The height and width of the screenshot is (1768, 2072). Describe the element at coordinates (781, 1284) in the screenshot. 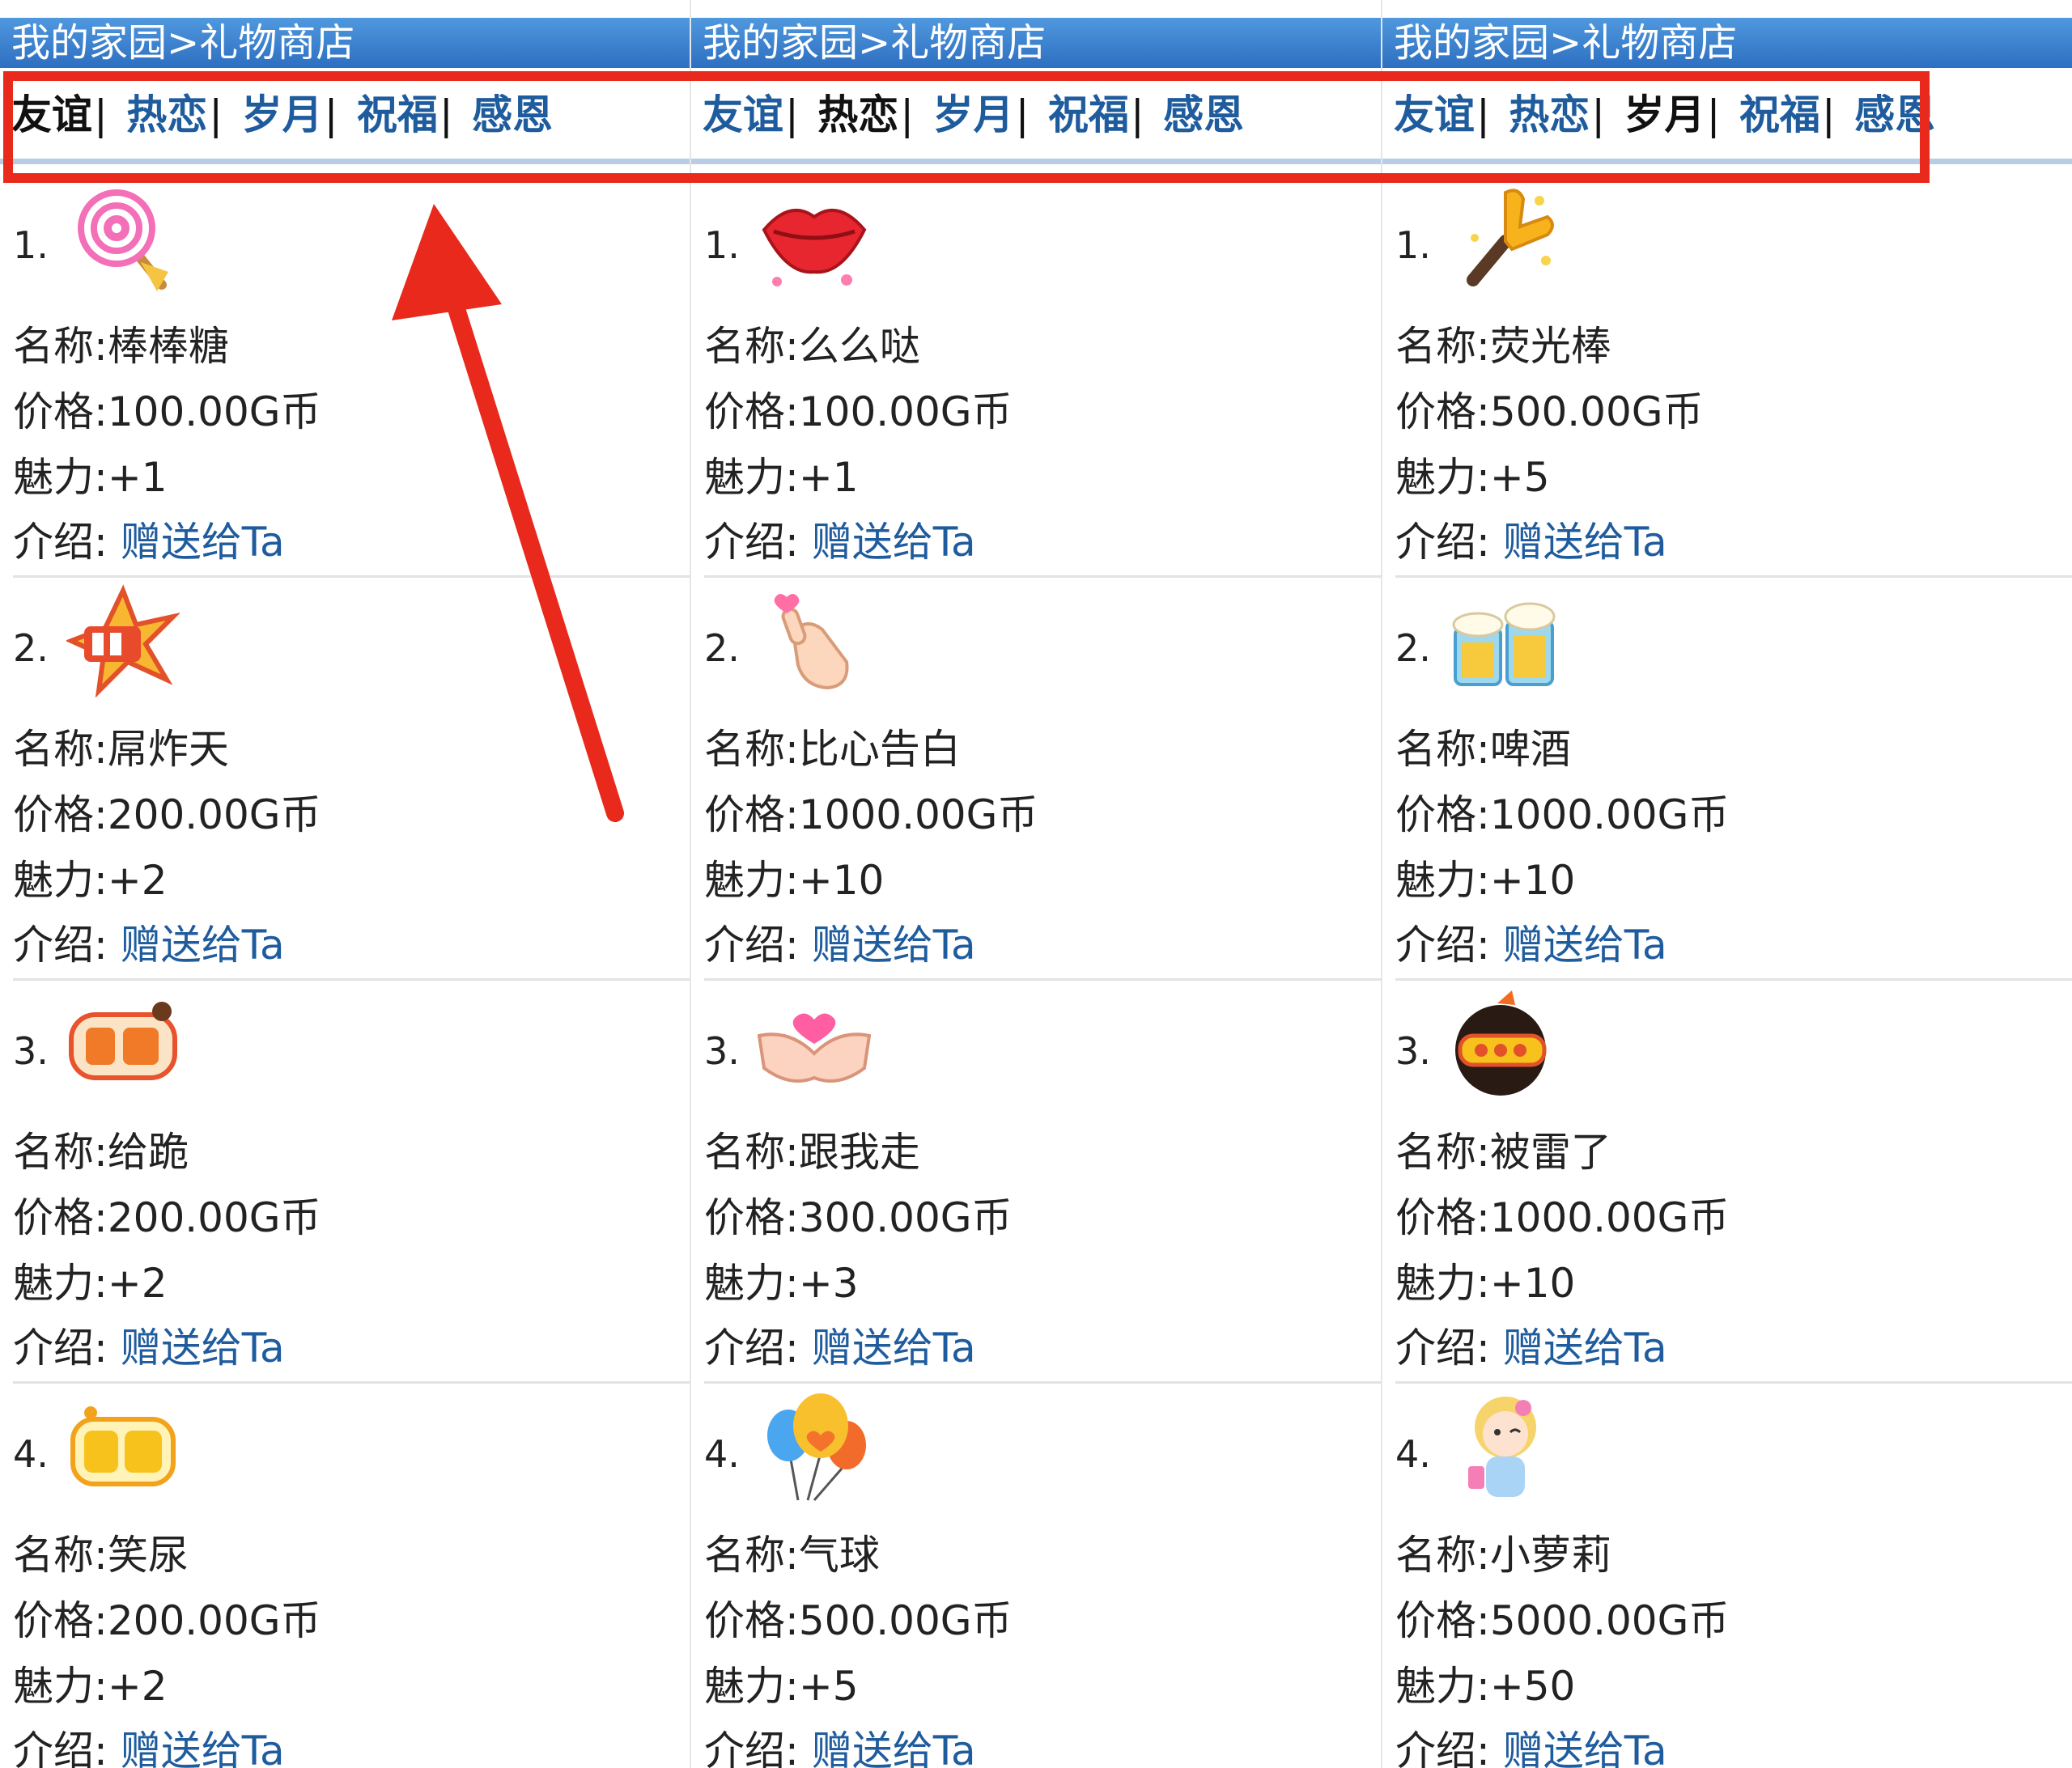

I see `gift-charm: 魅力:+3` at that location.